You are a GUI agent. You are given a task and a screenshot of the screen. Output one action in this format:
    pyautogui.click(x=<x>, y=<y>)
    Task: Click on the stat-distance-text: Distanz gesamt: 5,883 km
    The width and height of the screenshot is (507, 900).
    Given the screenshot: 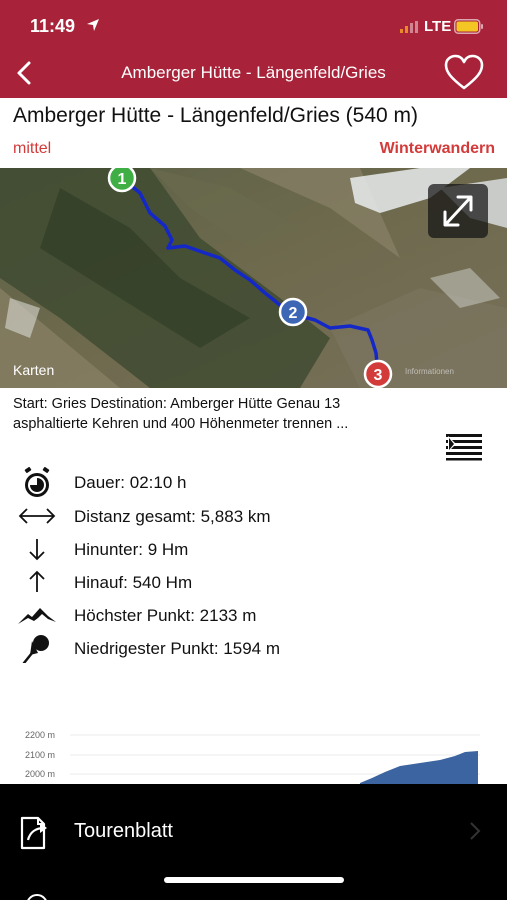 What is the action you would take?
    pyautogui.click(x=172, y=516)
    